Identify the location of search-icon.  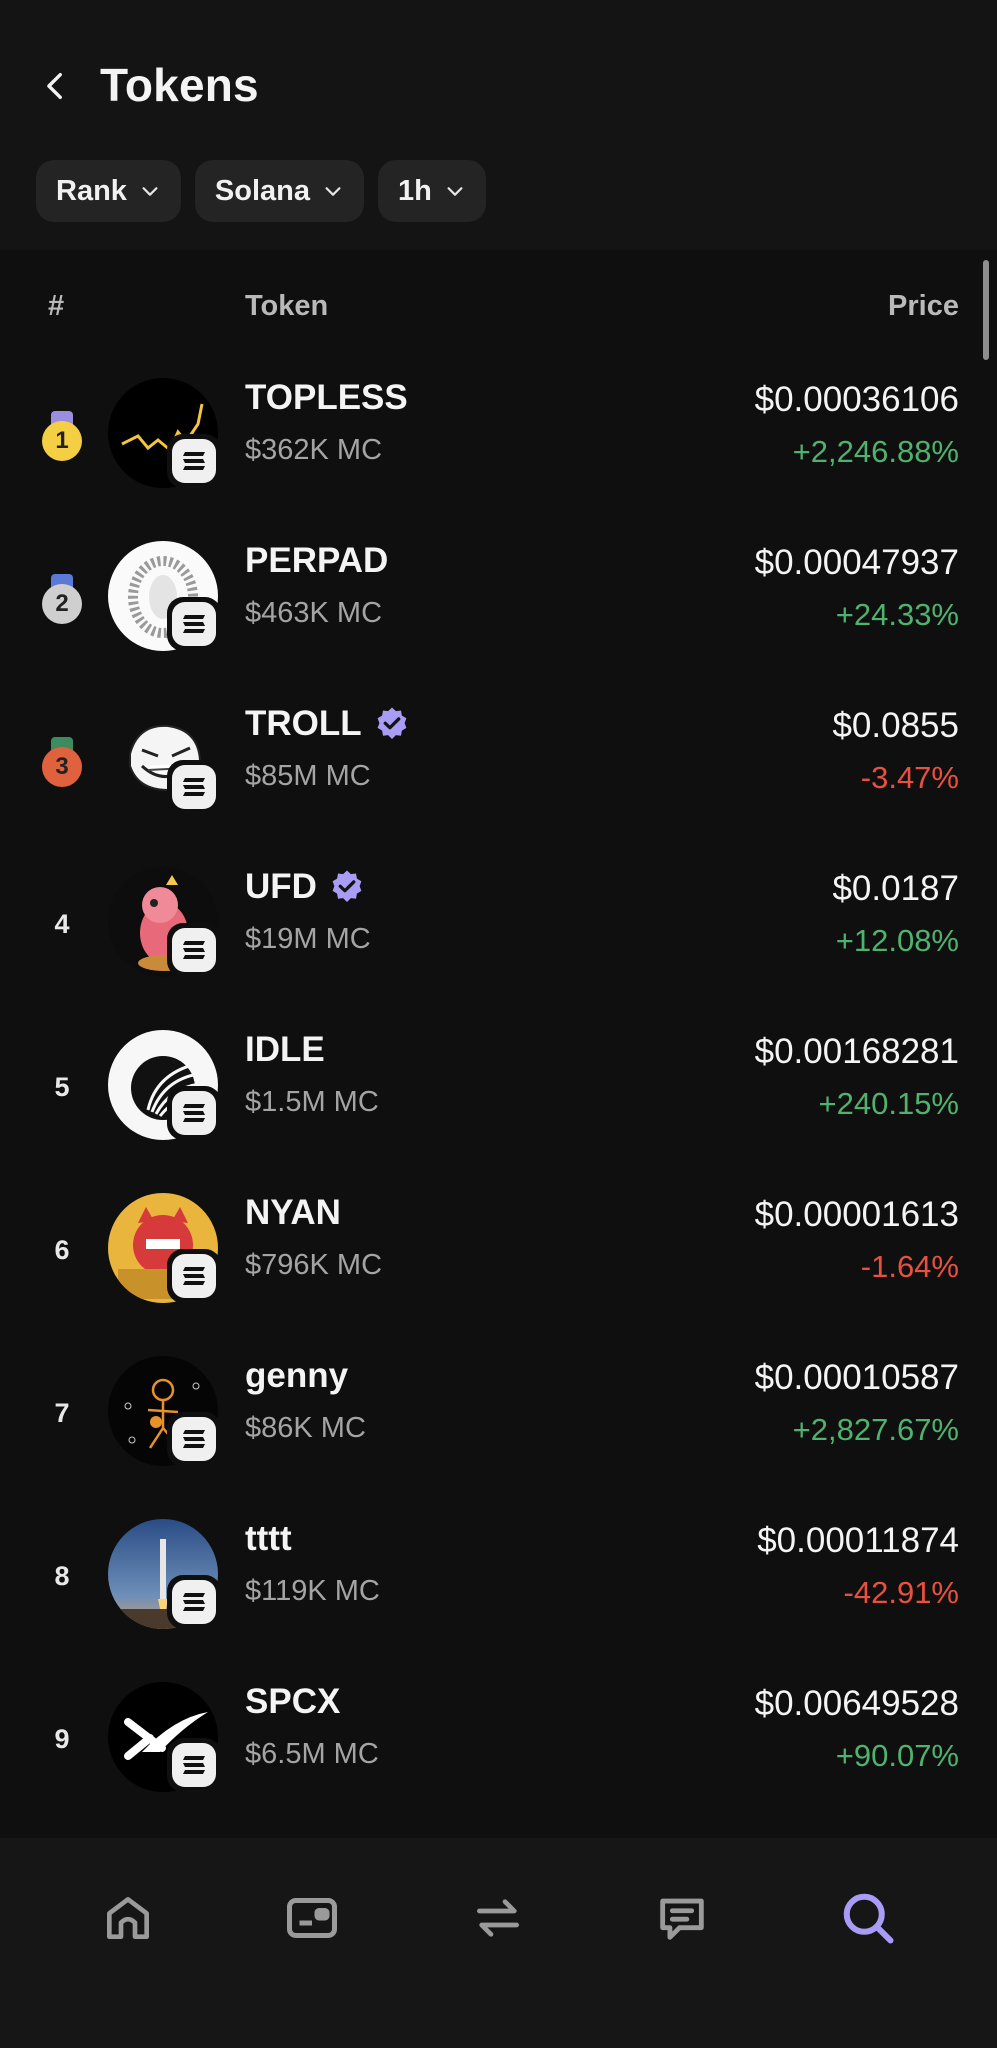
(868, 1918).